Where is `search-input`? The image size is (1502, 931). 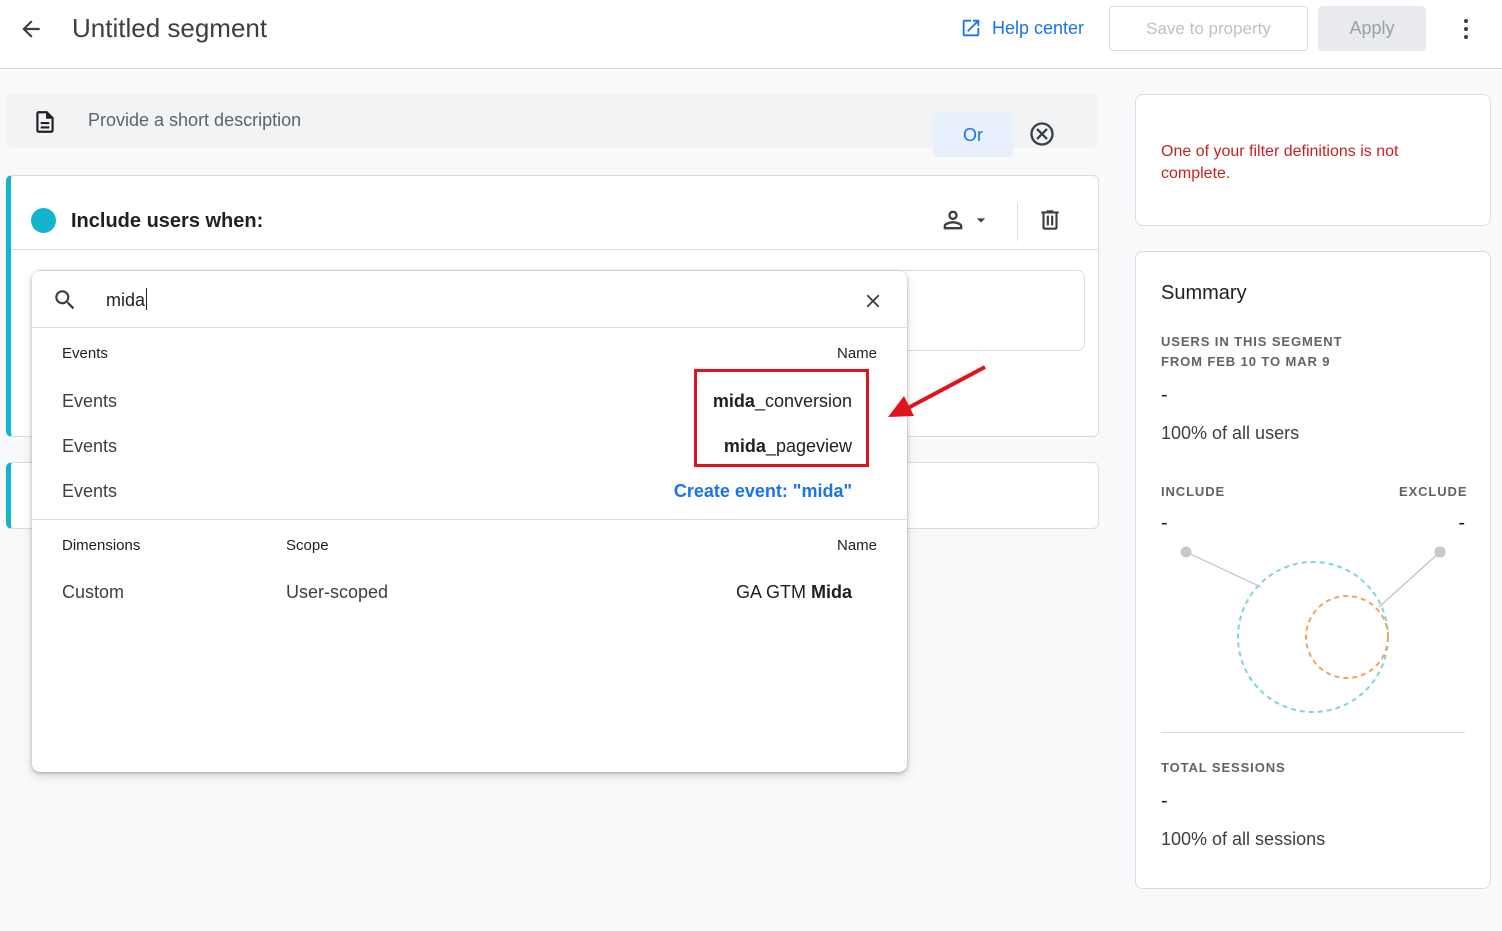 search-input is located at coordinates (456, 300).